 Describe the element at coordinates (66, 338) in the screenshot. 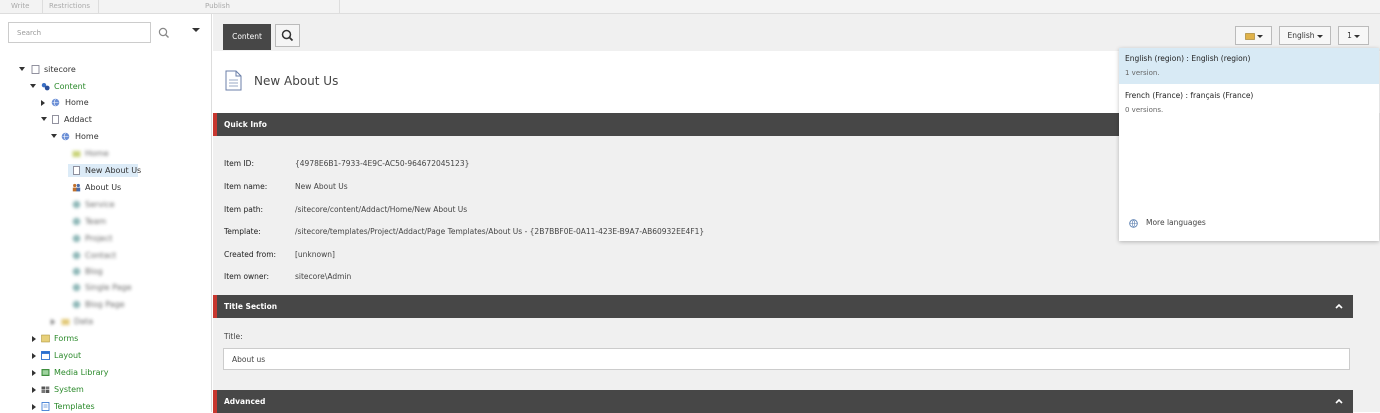

I see `tree-node-label: Forms` at that location.